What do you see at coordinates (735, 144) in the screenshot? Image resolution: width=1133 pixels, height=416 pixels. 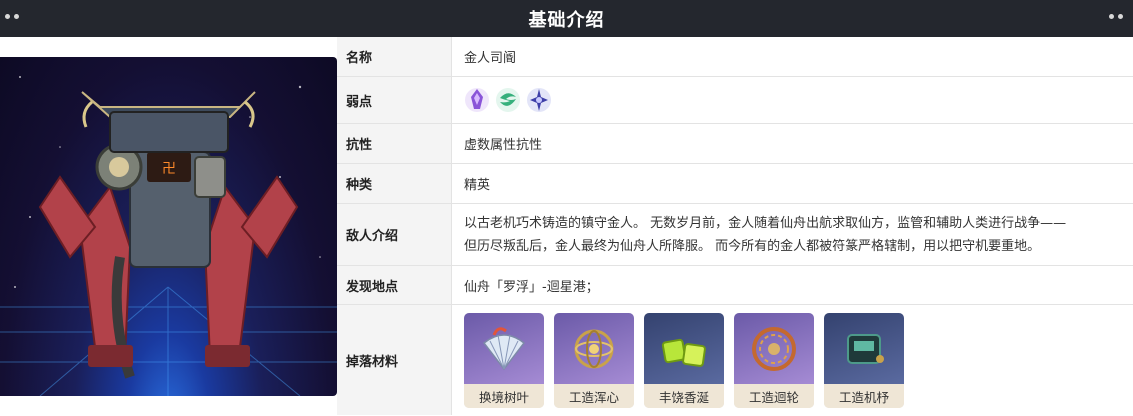 I see `row-resistance: 抗性 虚数属性抗性` at bounding box center [735, 144].